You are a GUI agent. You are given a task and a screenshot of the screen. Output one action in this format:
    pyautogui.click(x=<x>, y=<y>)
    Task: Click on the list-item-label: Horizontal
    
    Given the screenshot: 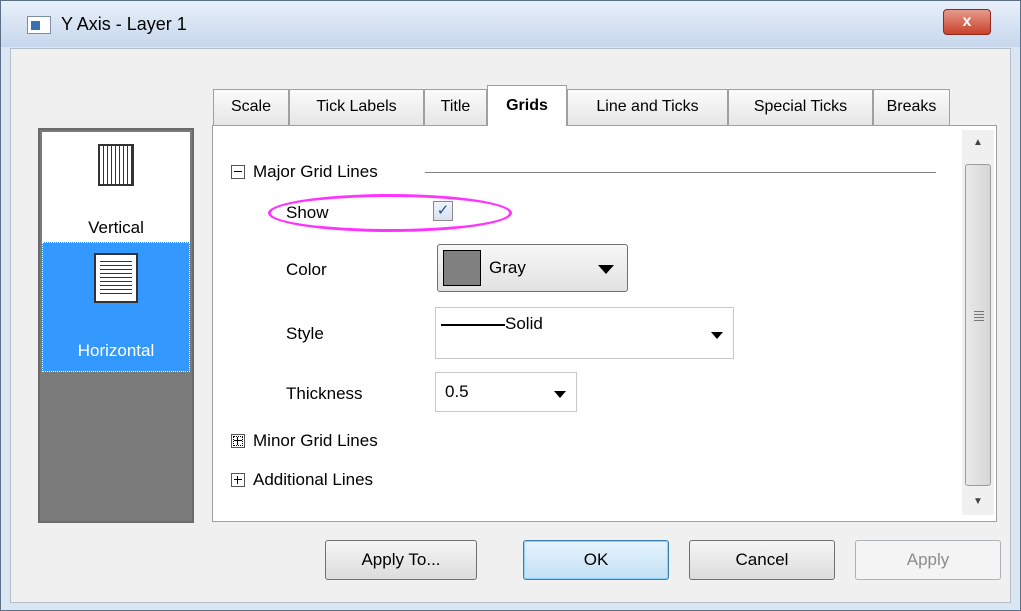 What is the action you would take?
    pyautogui.click(x=116, y=350)
    